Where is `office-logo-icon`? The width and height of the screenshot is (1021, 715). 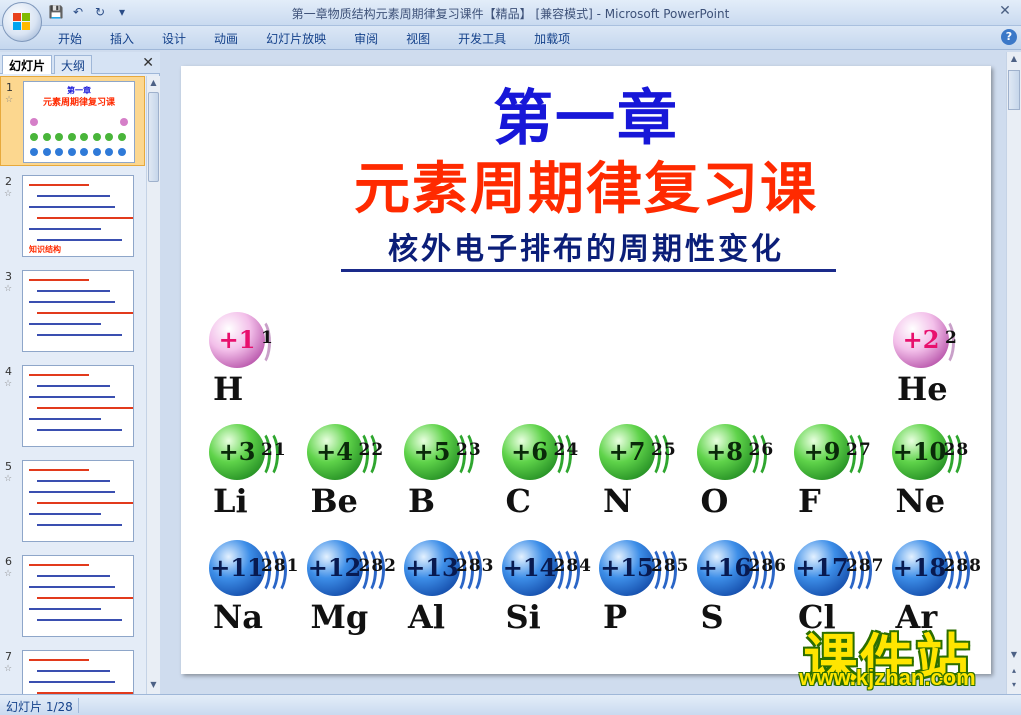
office-logo-icon is located at coordinates (22, 22).